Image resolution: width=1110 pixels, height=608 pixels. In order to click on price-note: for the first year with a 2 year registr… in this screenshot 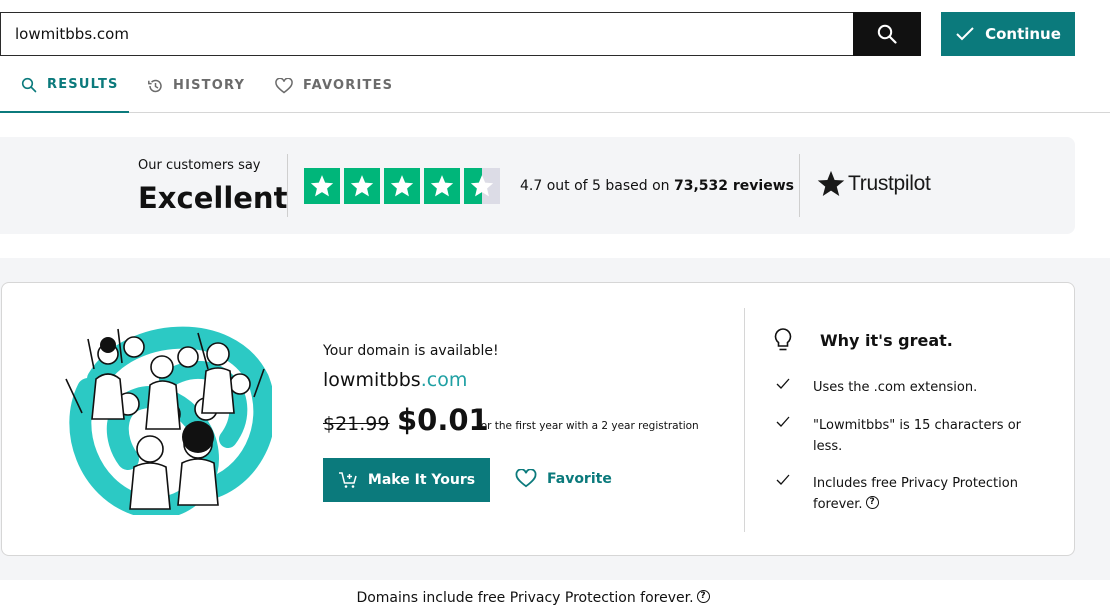, I will do `click(588, 426)`.